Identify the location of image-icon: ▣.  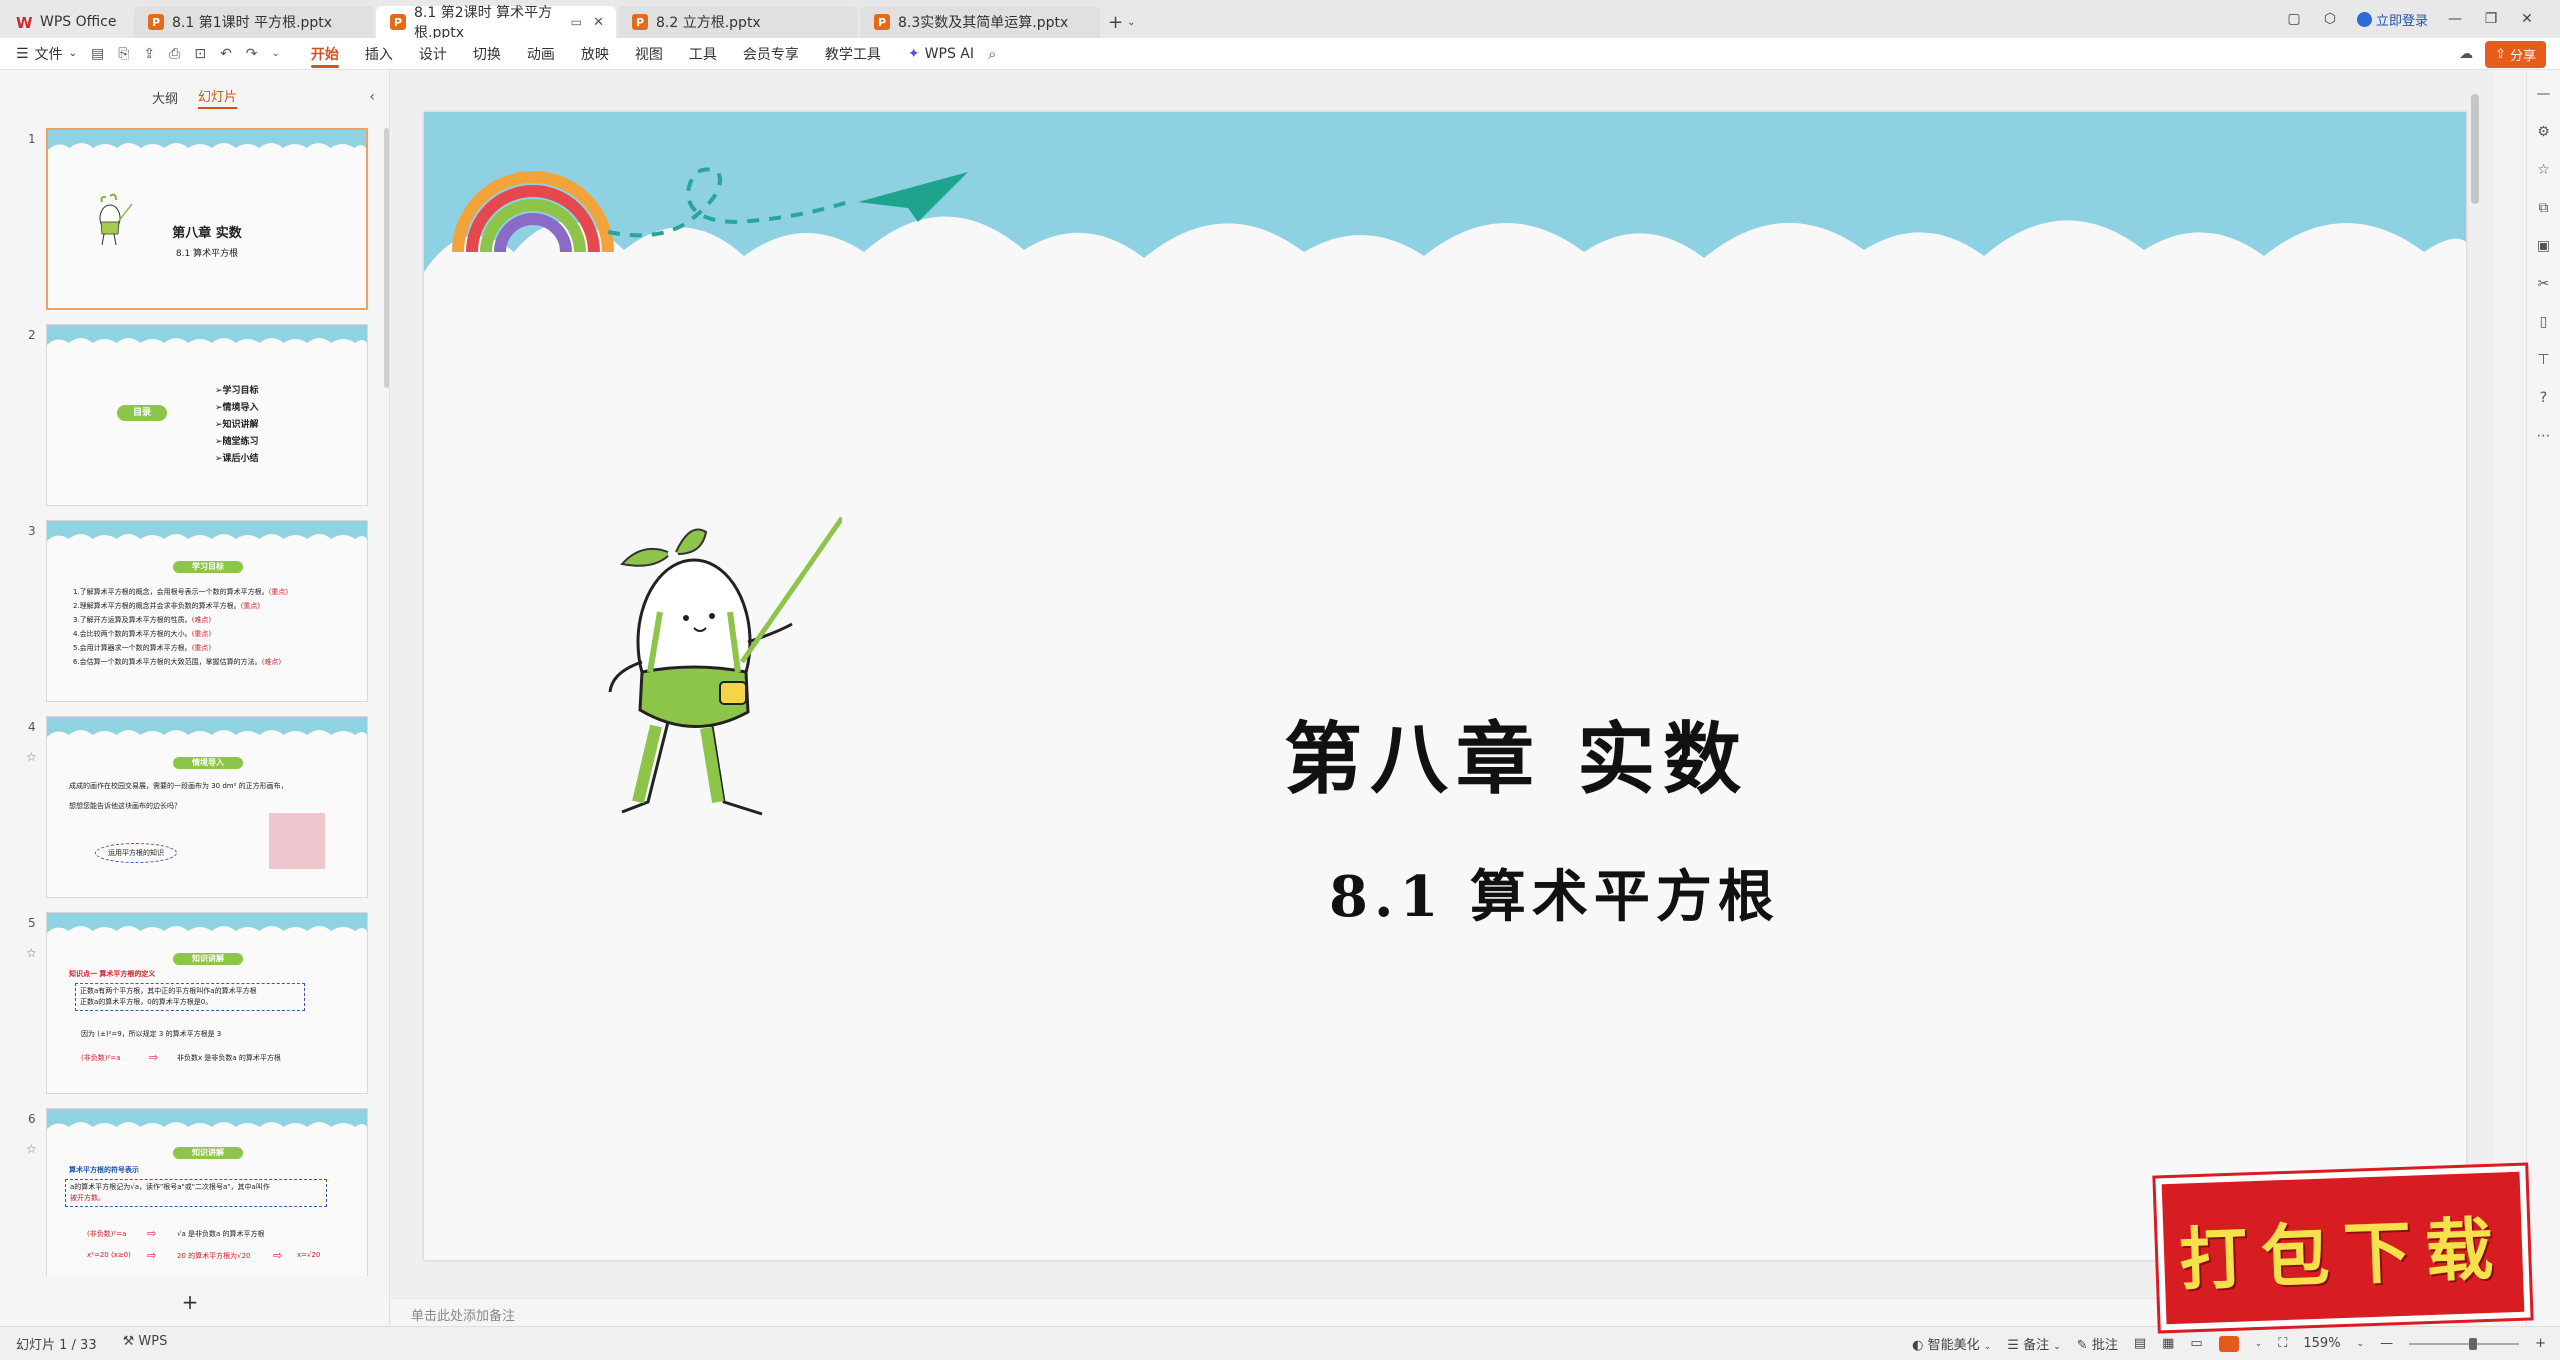
(2544, 246).